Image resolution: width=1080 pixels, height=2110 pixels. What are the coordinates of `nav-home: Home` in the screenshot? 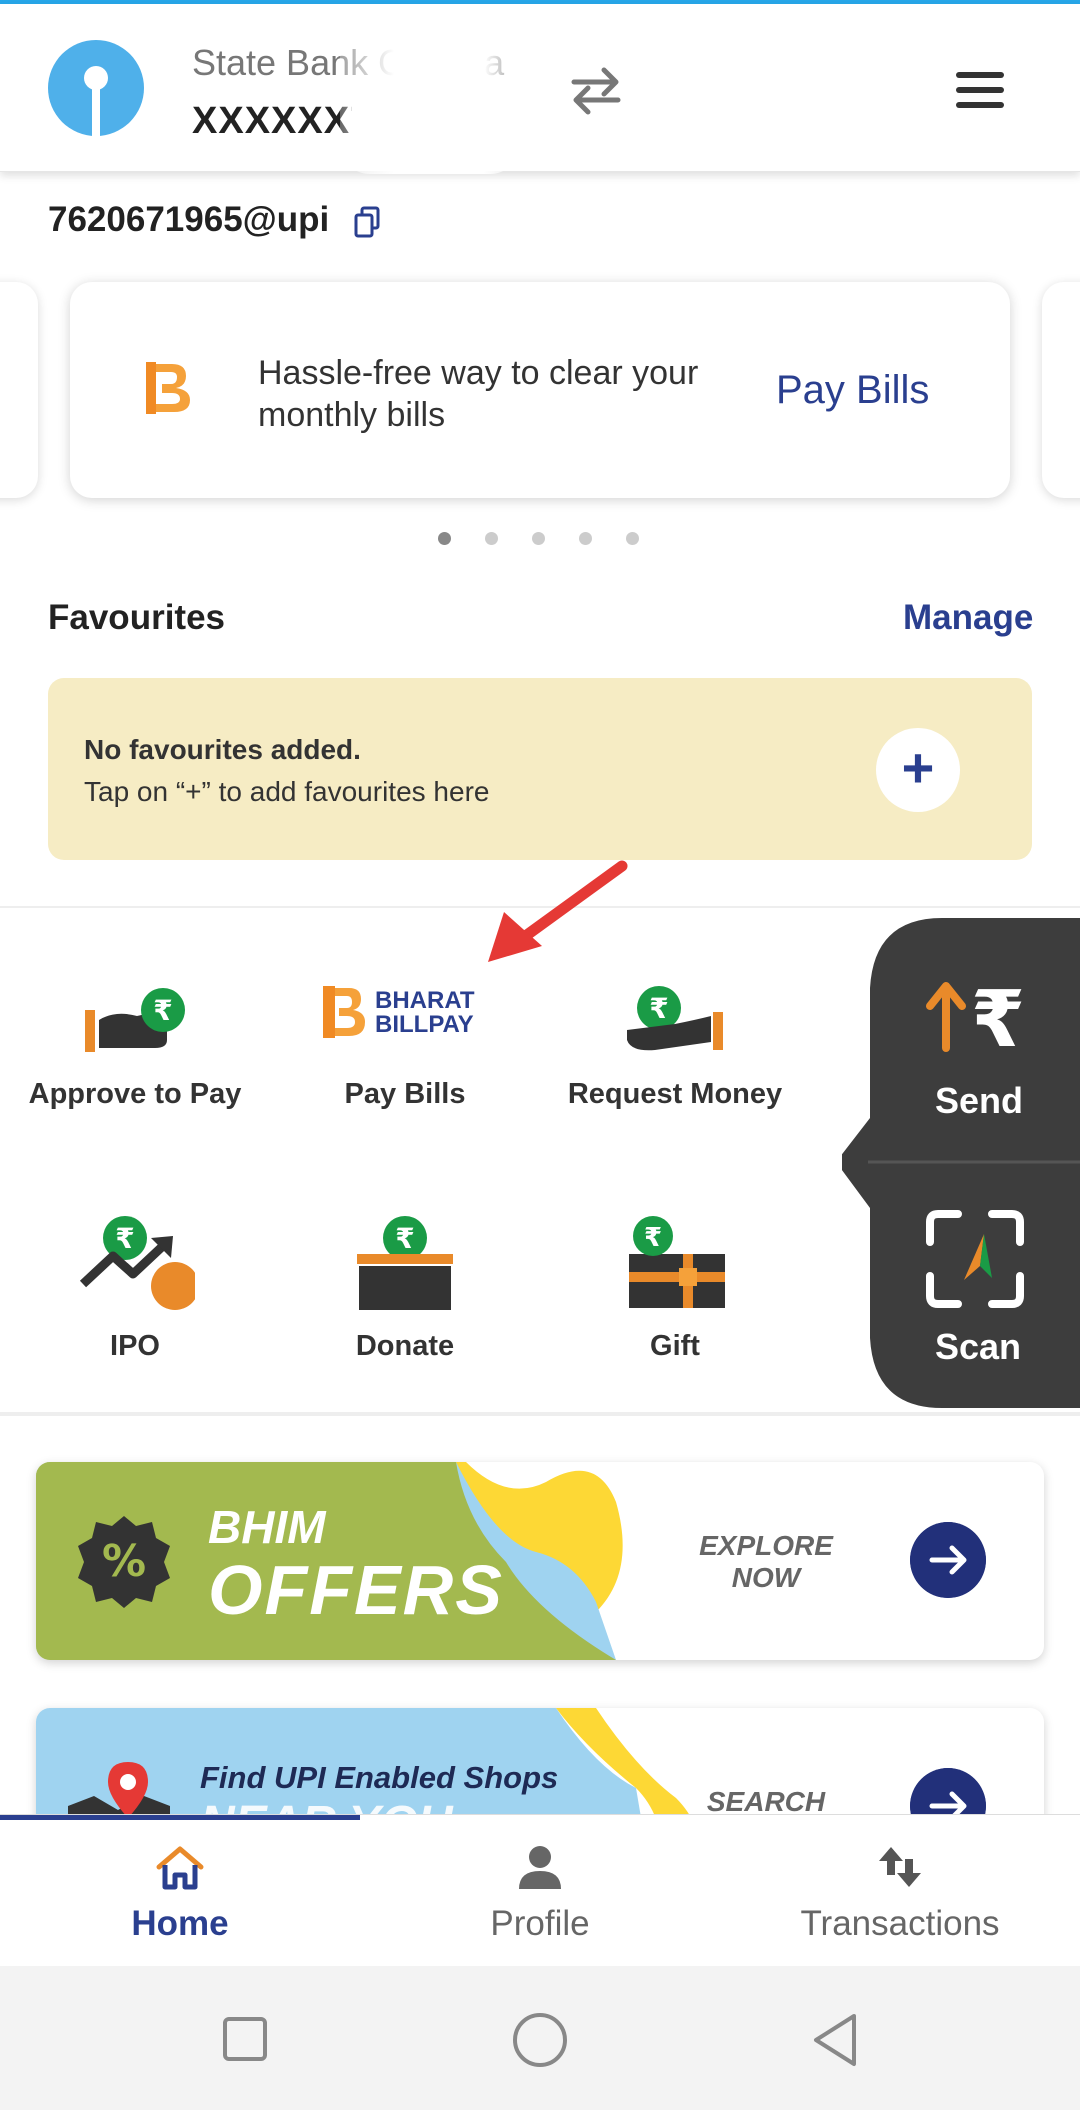 It's located at (180, 1891).